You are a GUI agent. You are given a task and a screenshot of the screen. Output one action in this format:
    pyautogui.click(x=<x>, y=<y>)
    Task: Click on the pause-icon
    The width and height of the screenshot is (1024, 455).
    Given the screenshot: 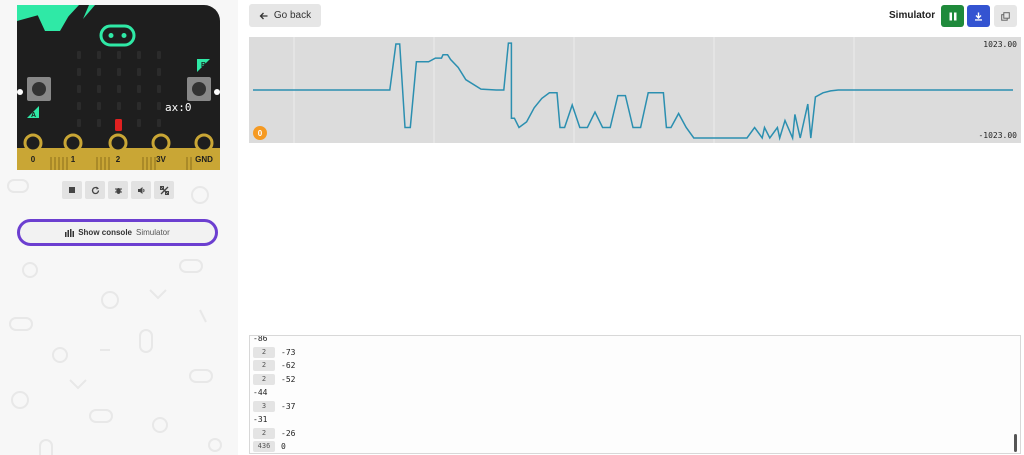 What is the action you would take?
    pyautogui.click(x=952, y=16)
    